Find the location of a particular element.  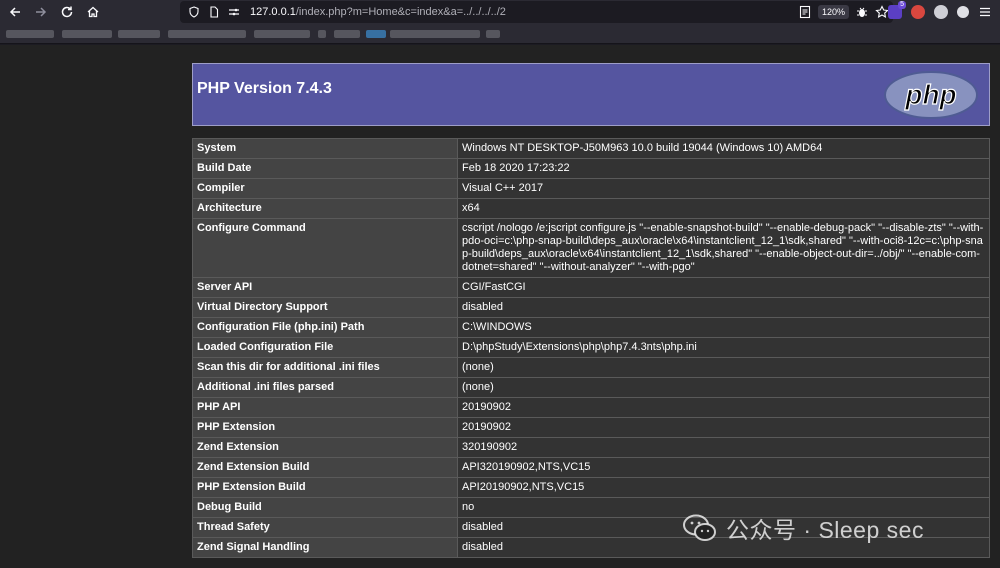

back-button is located at coordinates (15, 12).